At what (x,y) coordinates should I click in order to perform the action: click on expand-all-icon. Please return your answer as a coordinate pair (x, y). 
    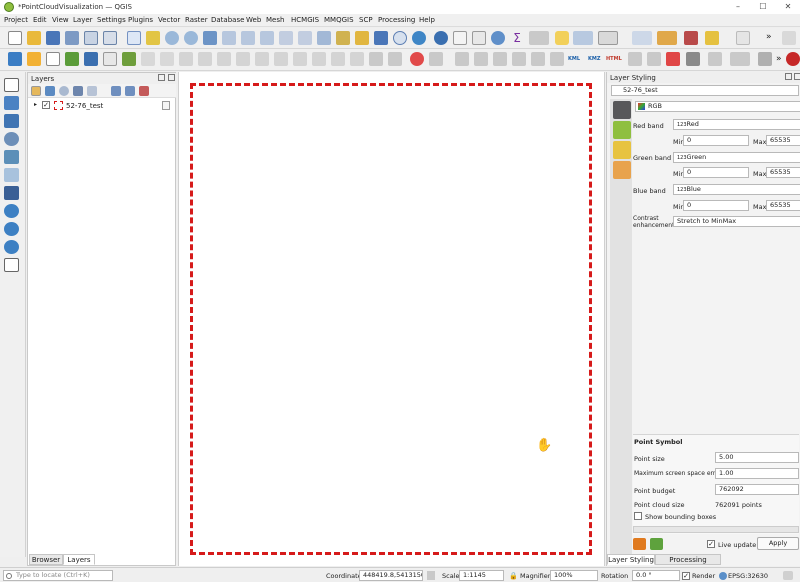
    Looking at the image, I should click on (116, 91).